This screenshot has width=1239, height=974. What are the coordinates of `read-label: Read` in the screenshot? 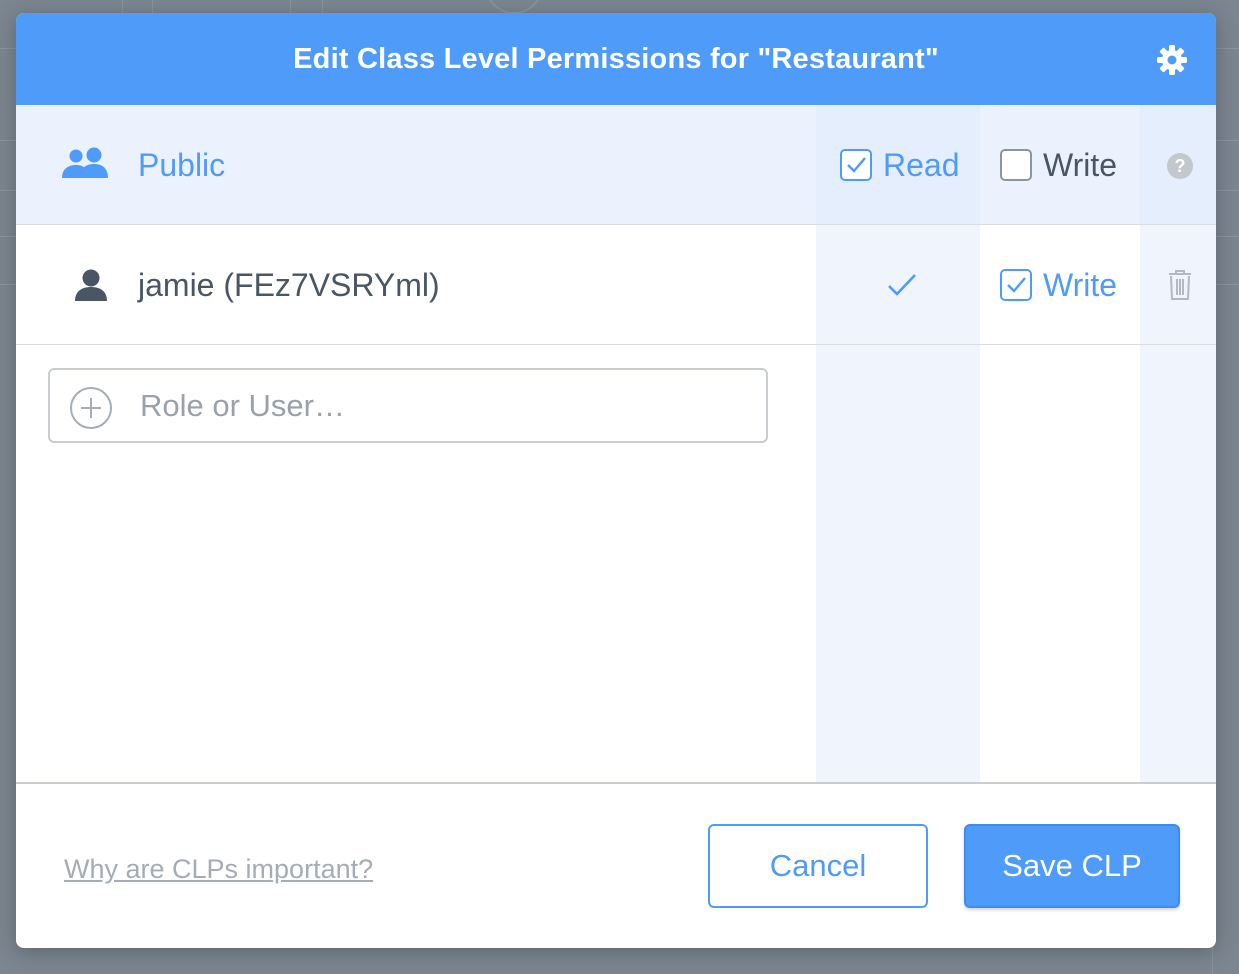 It's located at (921, 164).